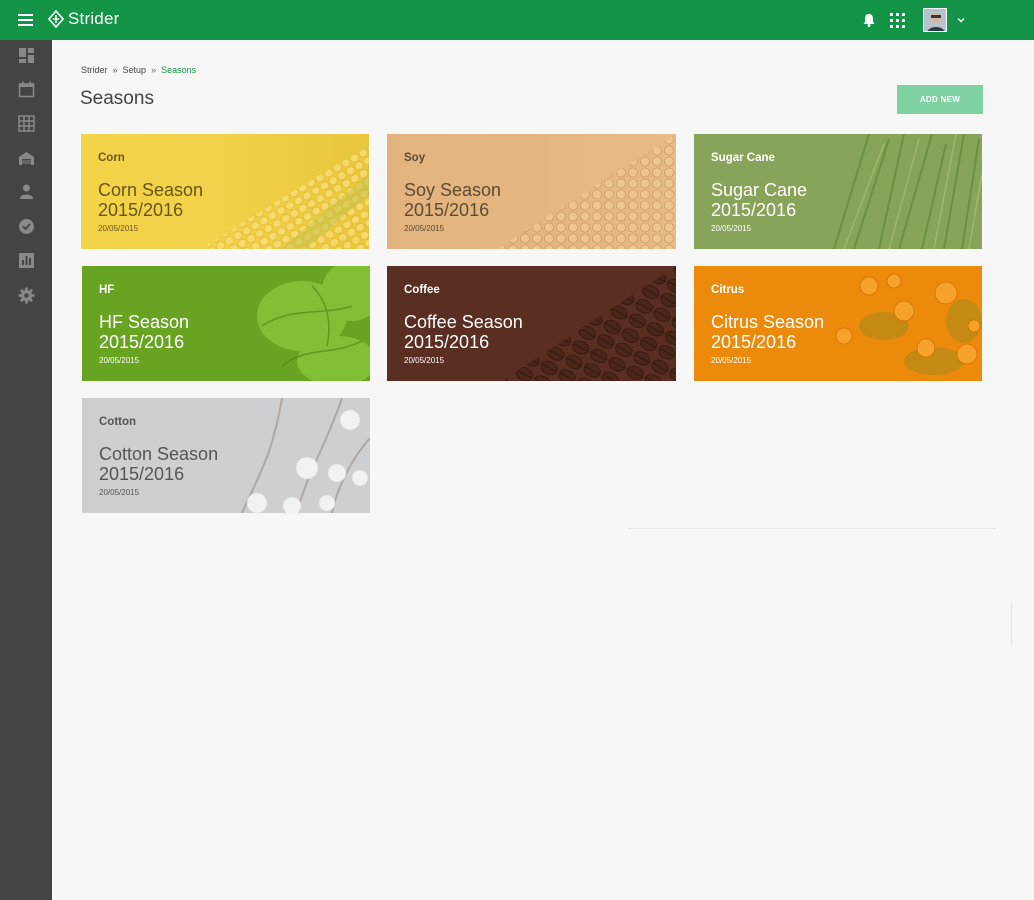 The width and height of the screenshot is (1034, 900). What do you see at coordinates (107, 290) in the screenshot?
I see `season-card-title: HF` at bounding box center [107, 290].